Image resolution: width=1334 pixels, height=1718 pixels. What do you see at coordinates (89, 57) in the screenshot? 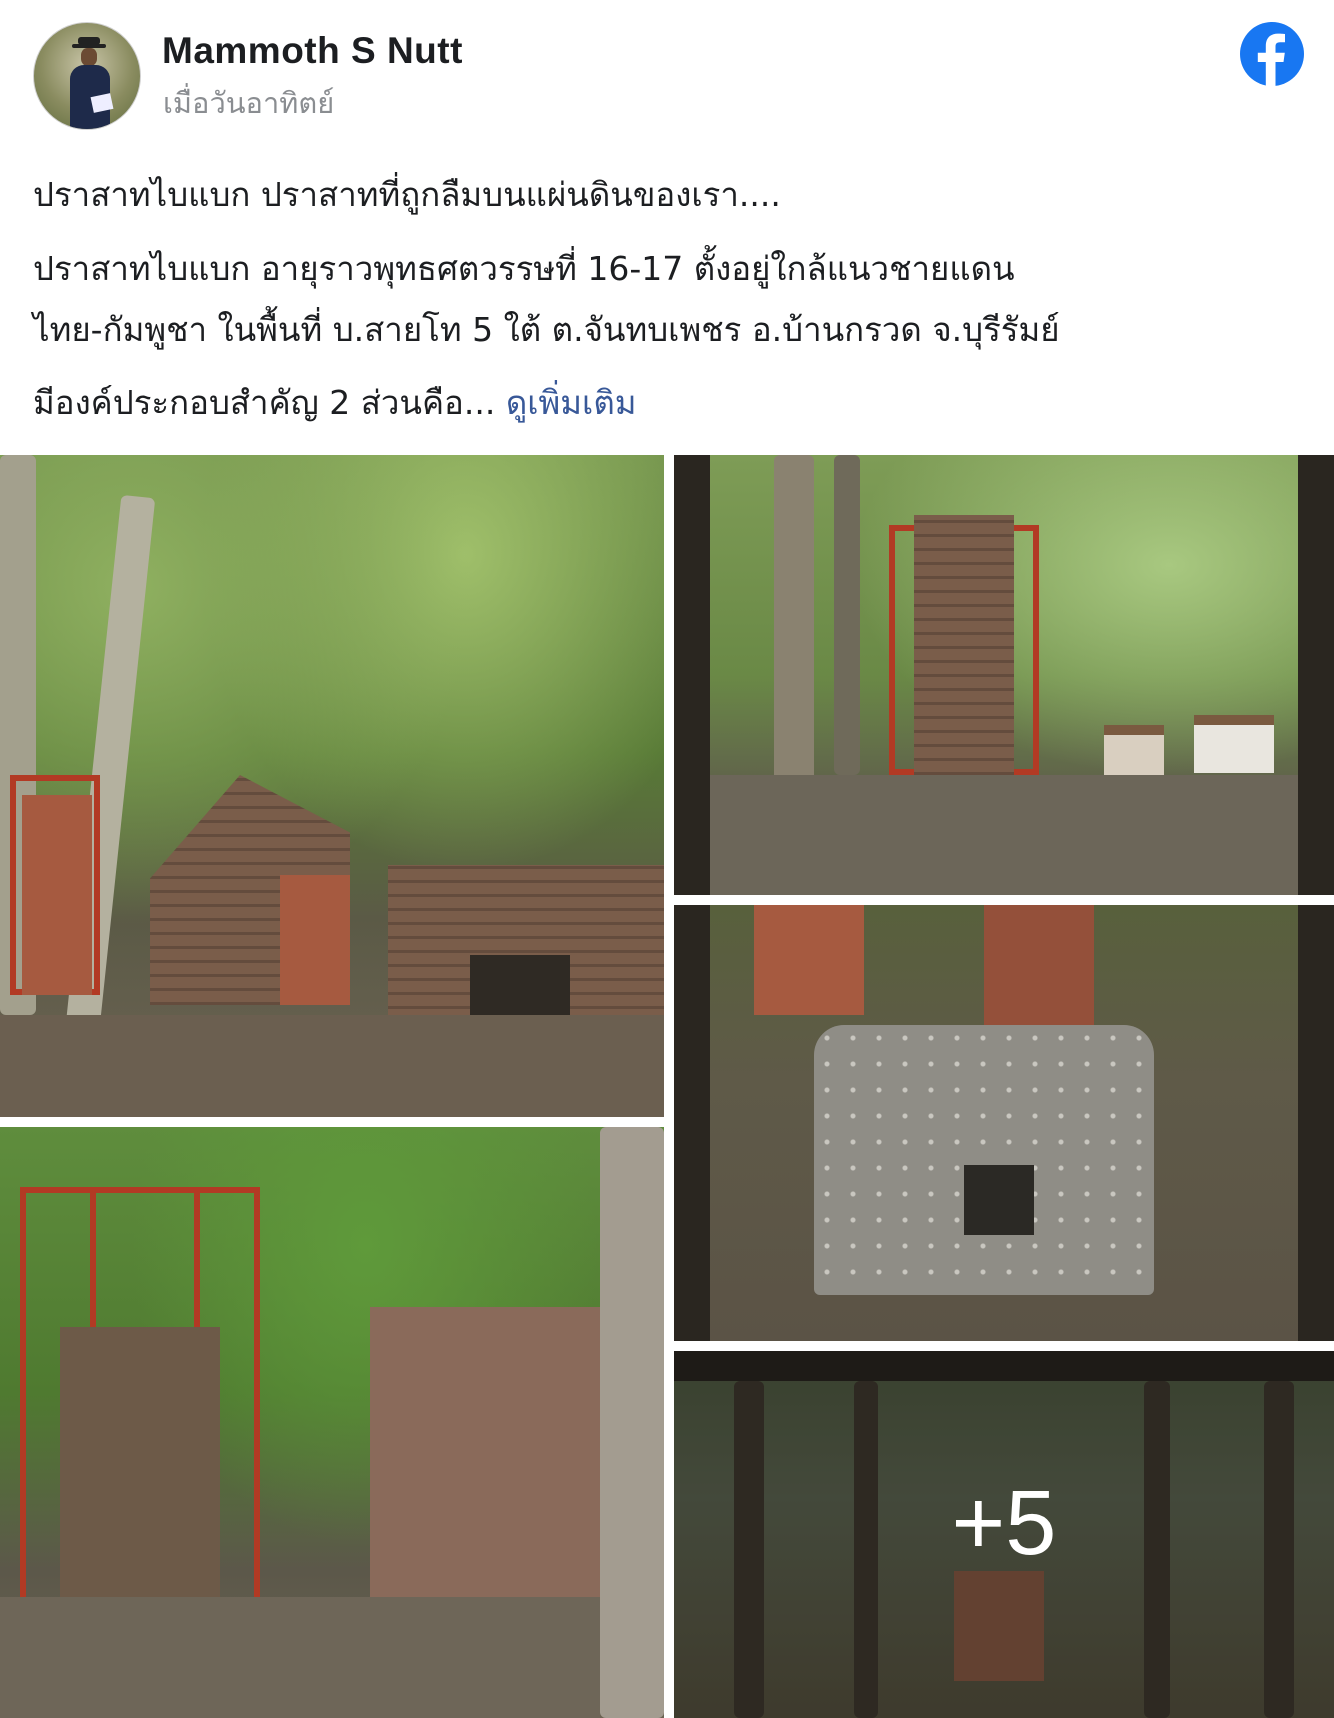
I see `avatar-head` at bounding box center [89, 57].